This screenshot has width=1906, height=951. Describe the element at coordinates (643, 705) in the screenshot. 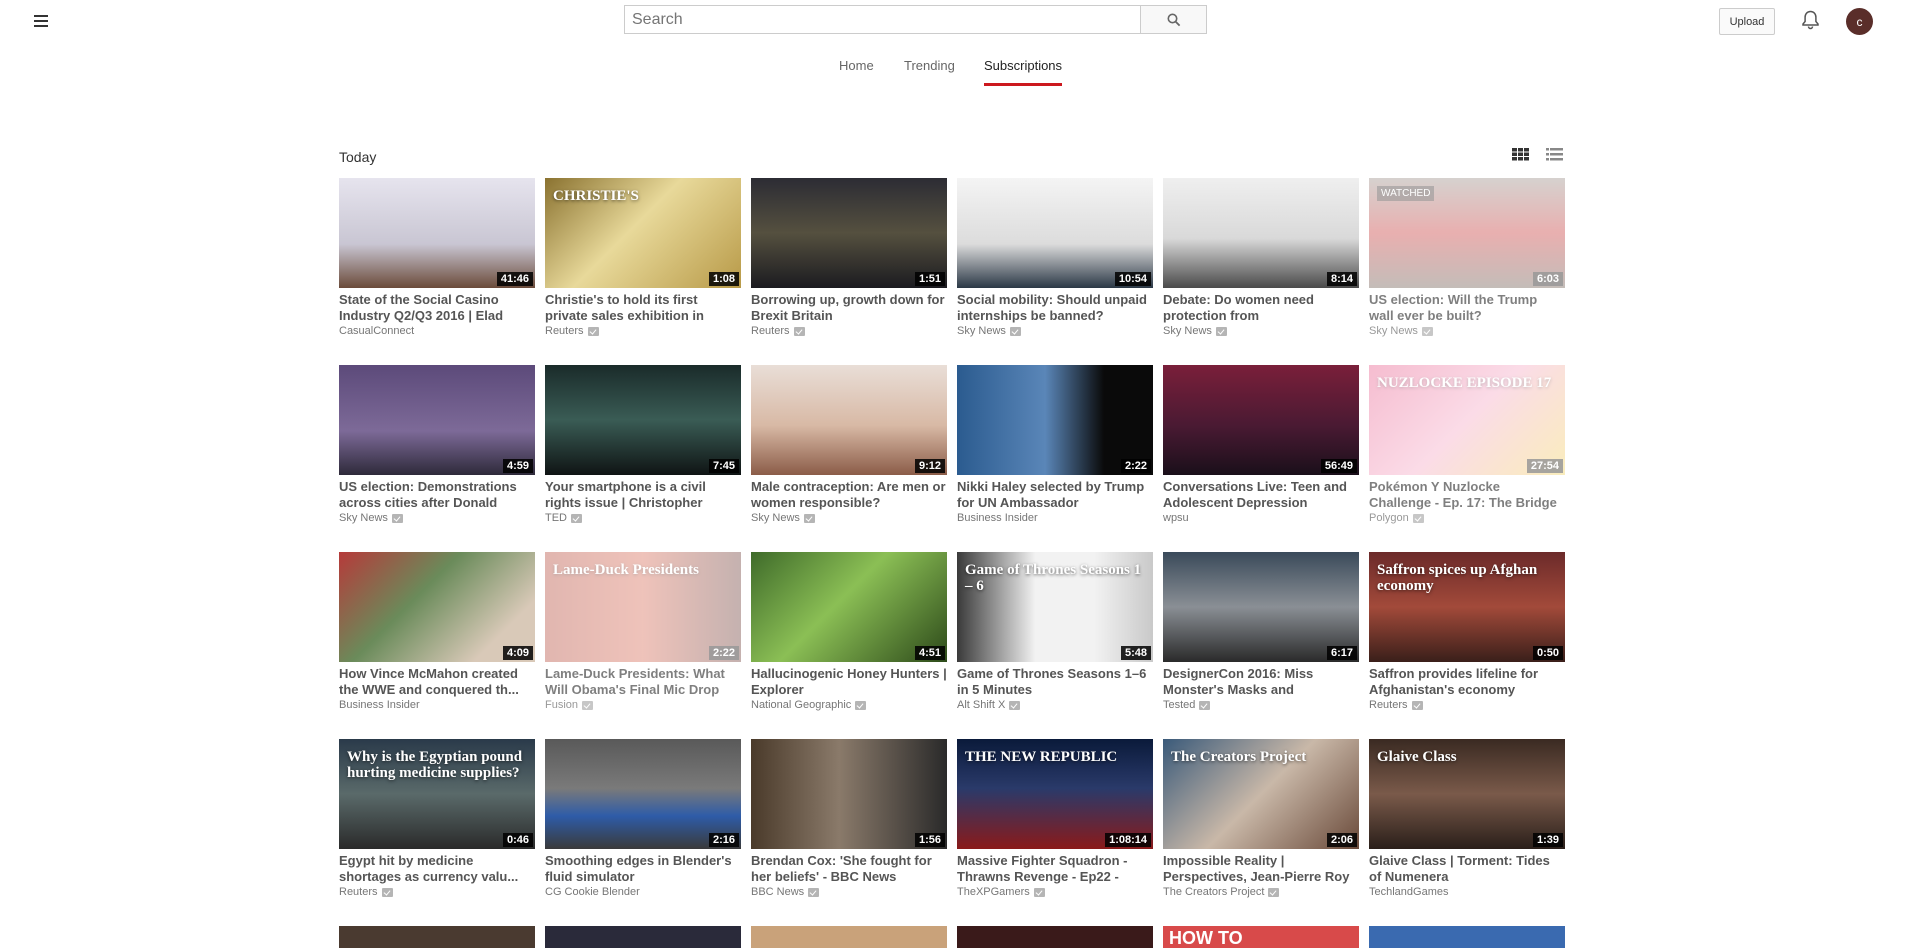

I see `channel-name: Fusion` at that location.